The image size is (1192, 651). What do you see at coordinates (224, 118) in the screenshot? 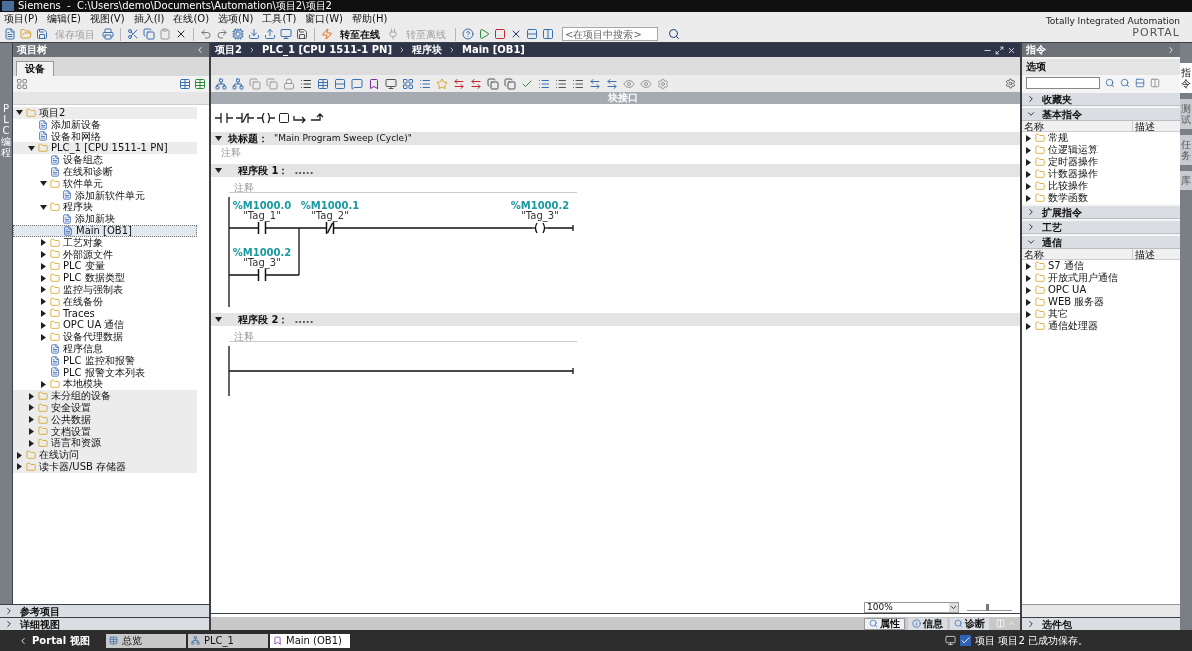
I see `normally-open-contact-icon` at bounding box center [224, 118].